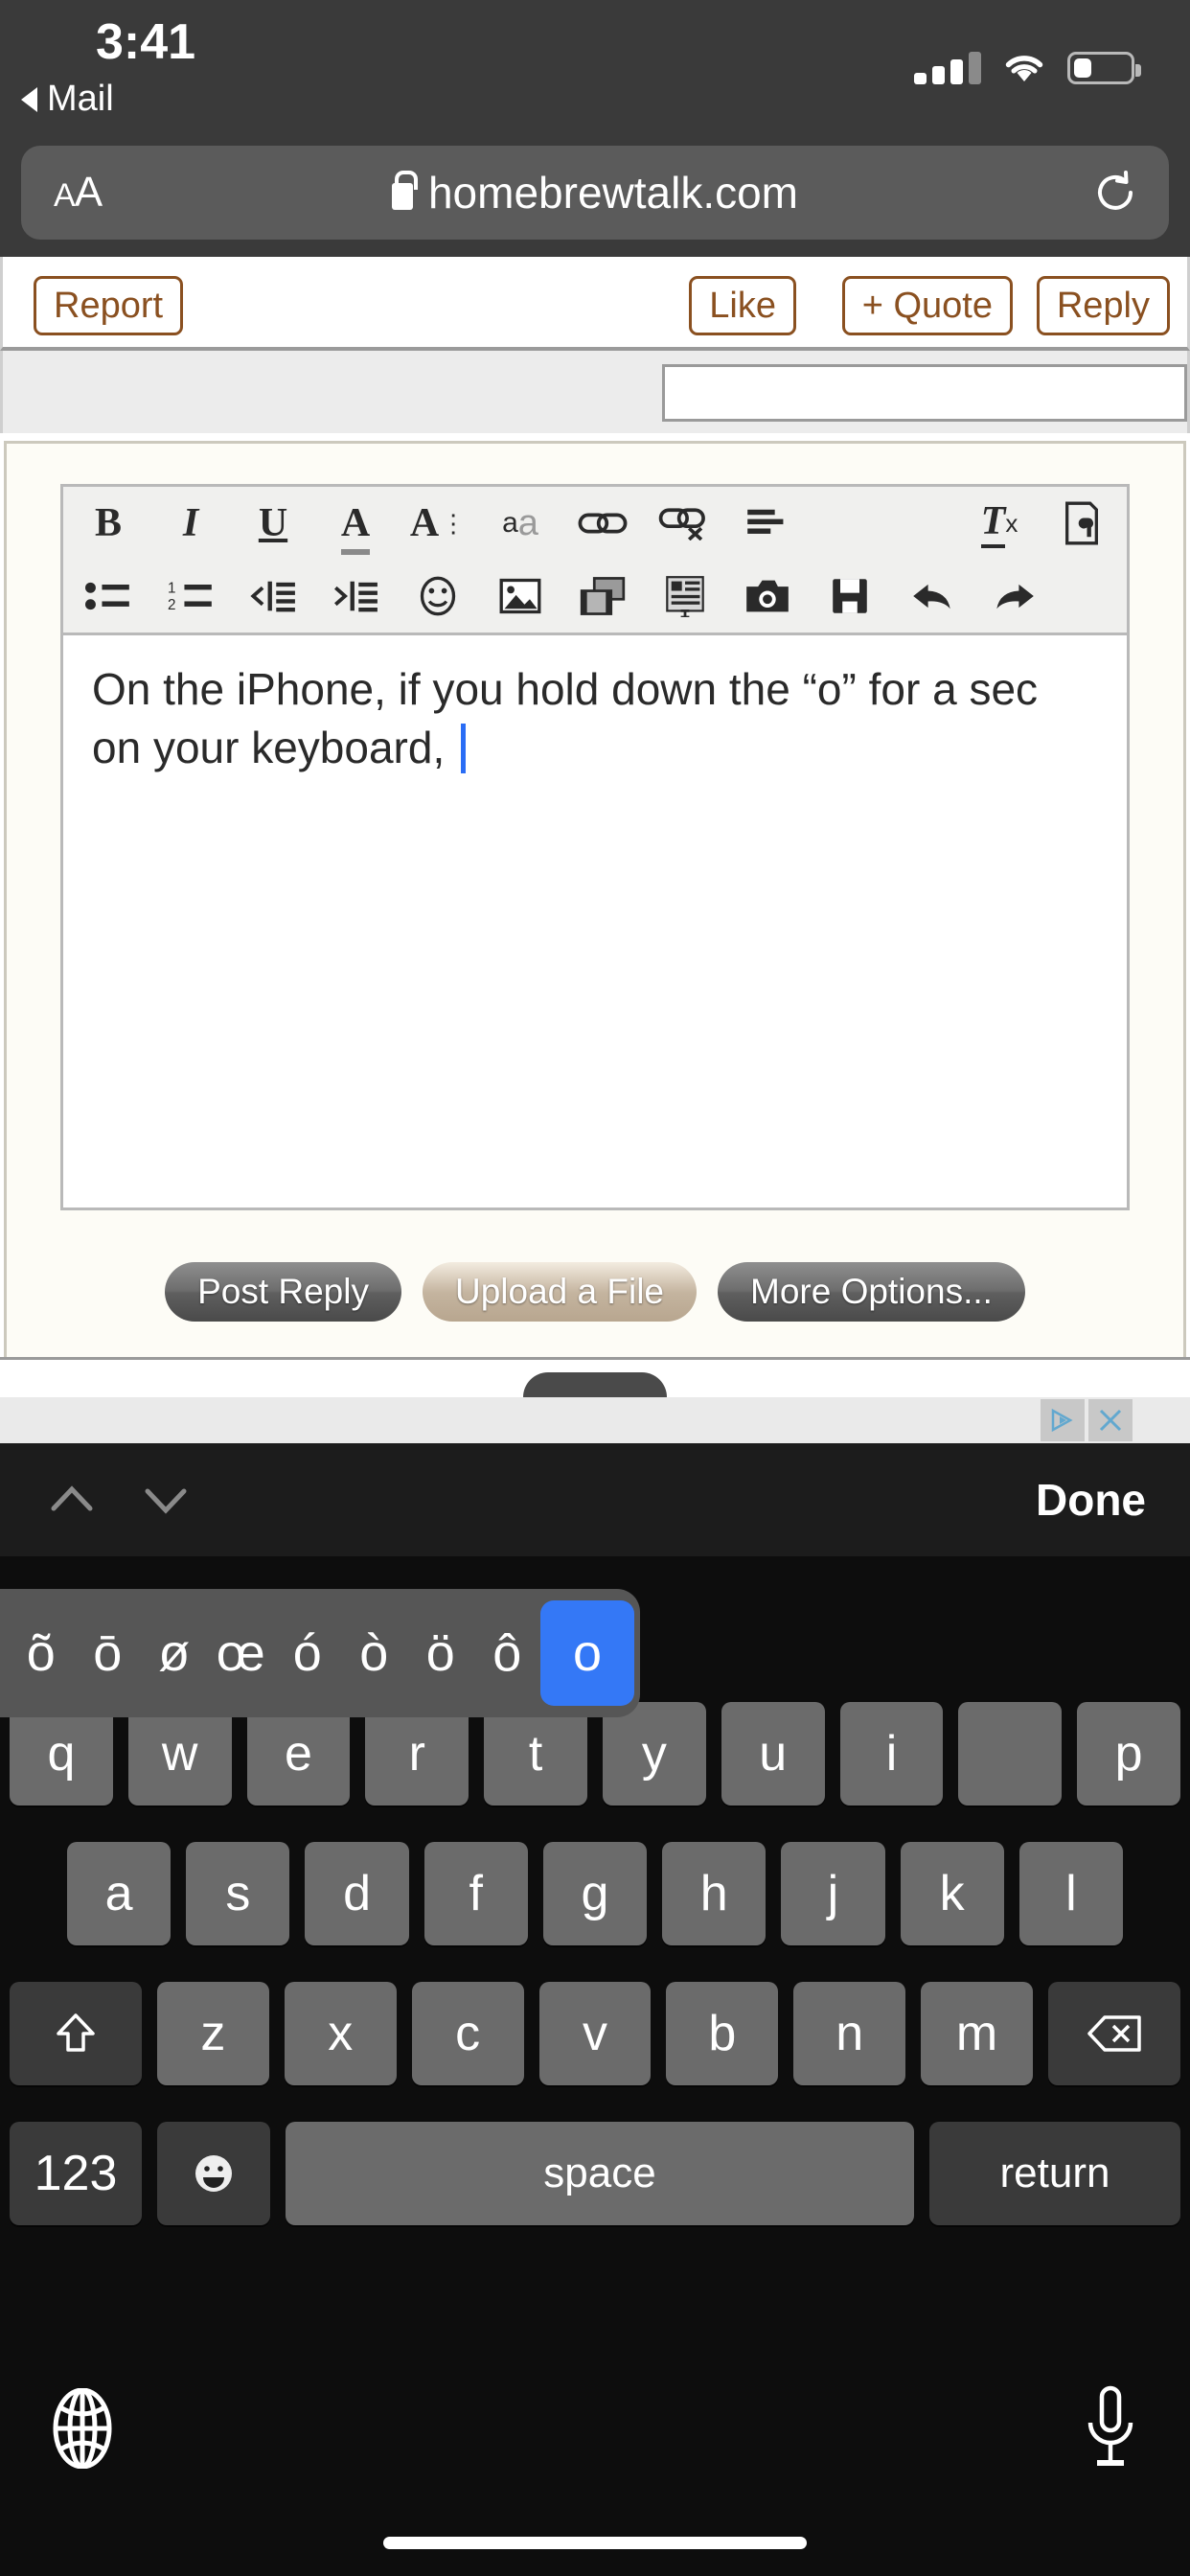  What do you see at coordinates (120, 1893) in the screenshot?
I see `key-a: a` at bounding box center [120, 1893].